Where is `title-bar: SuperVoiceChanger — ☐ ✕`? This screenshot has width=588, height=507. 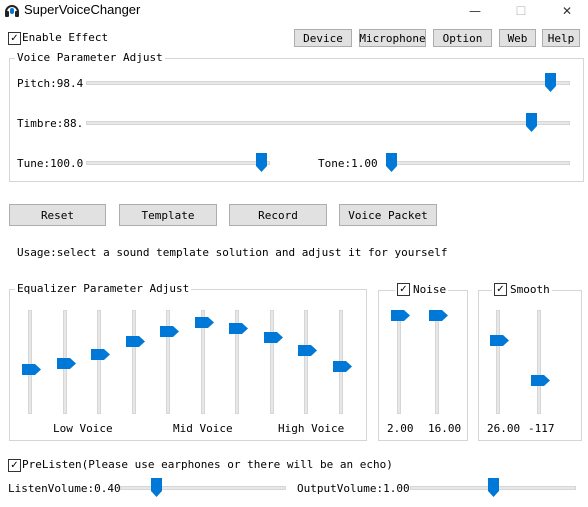
title-bar: SuperVoiceChanger — ☐ ✕ is located at coordinates (294, 11).